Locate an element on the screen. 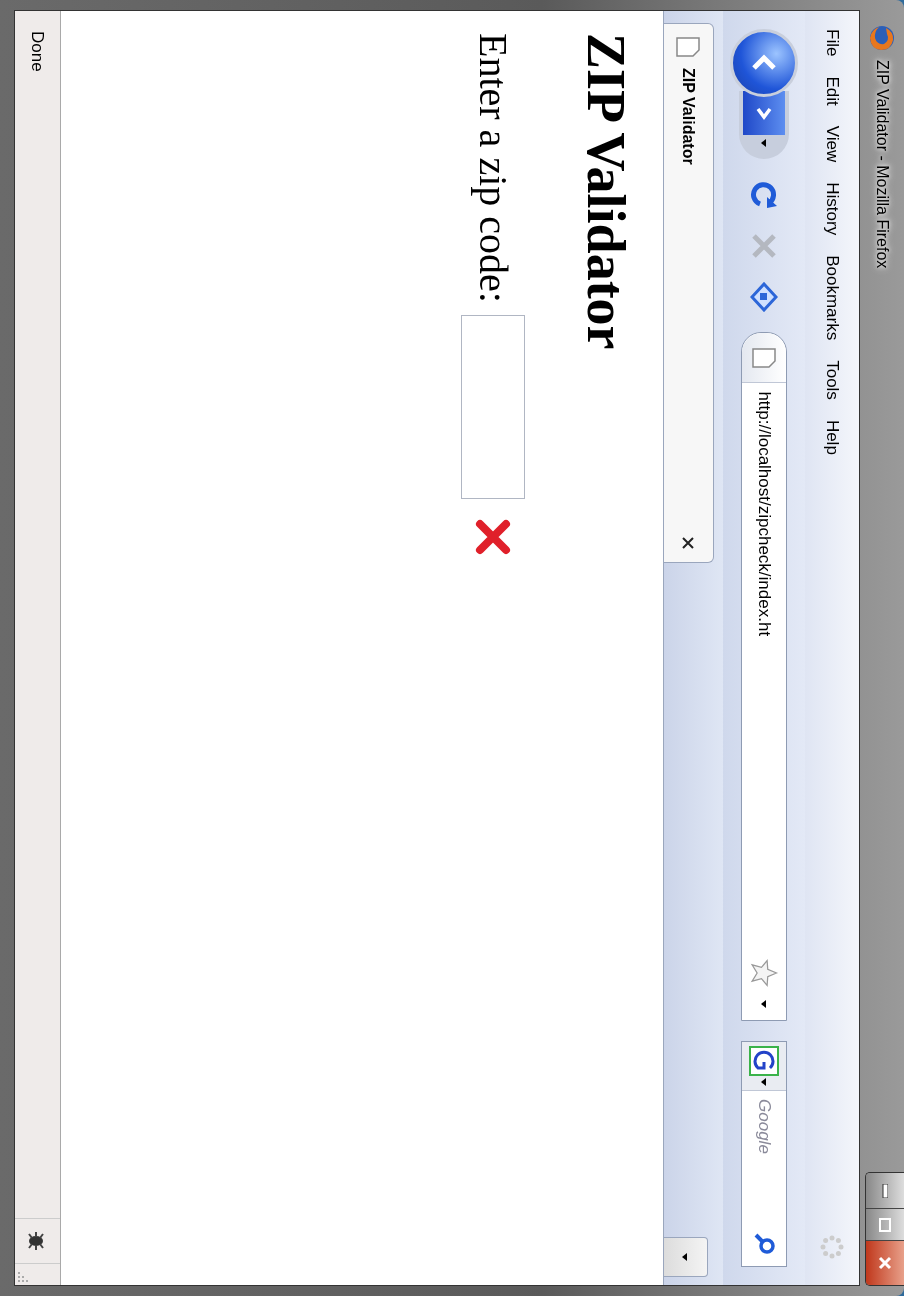 This screenshot has width=904, height=1296. menu-item: File is located at coordinates (832, 43).